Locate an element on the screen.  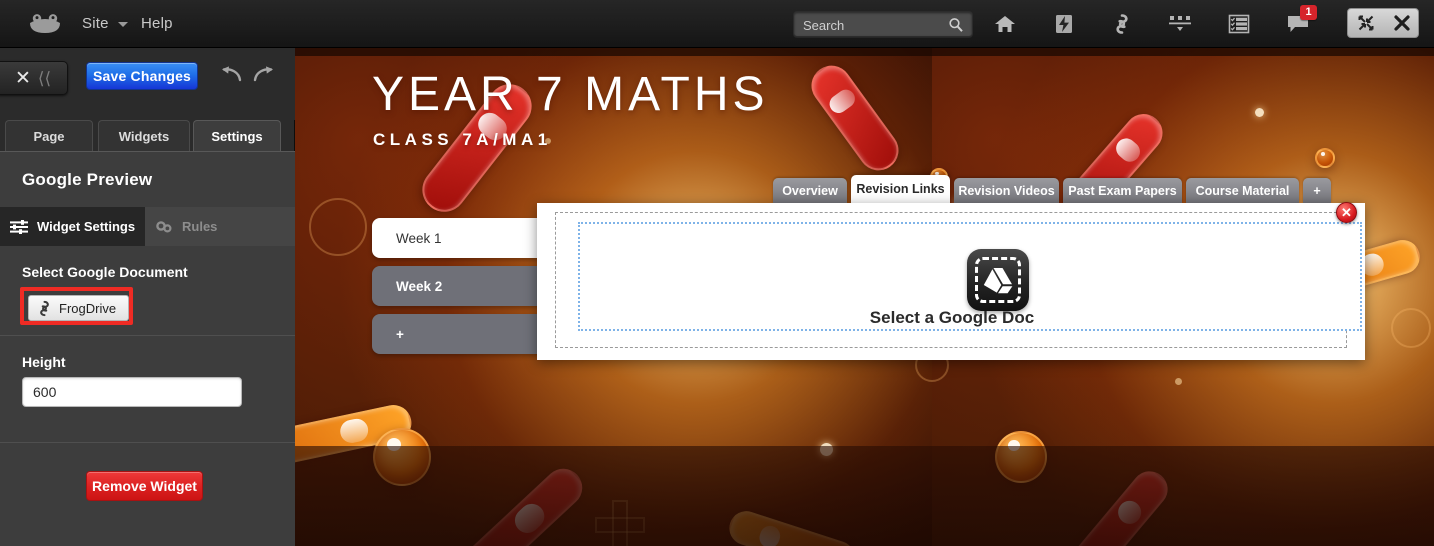
widget-title: Google Preview is located at coordinates (87, 179).